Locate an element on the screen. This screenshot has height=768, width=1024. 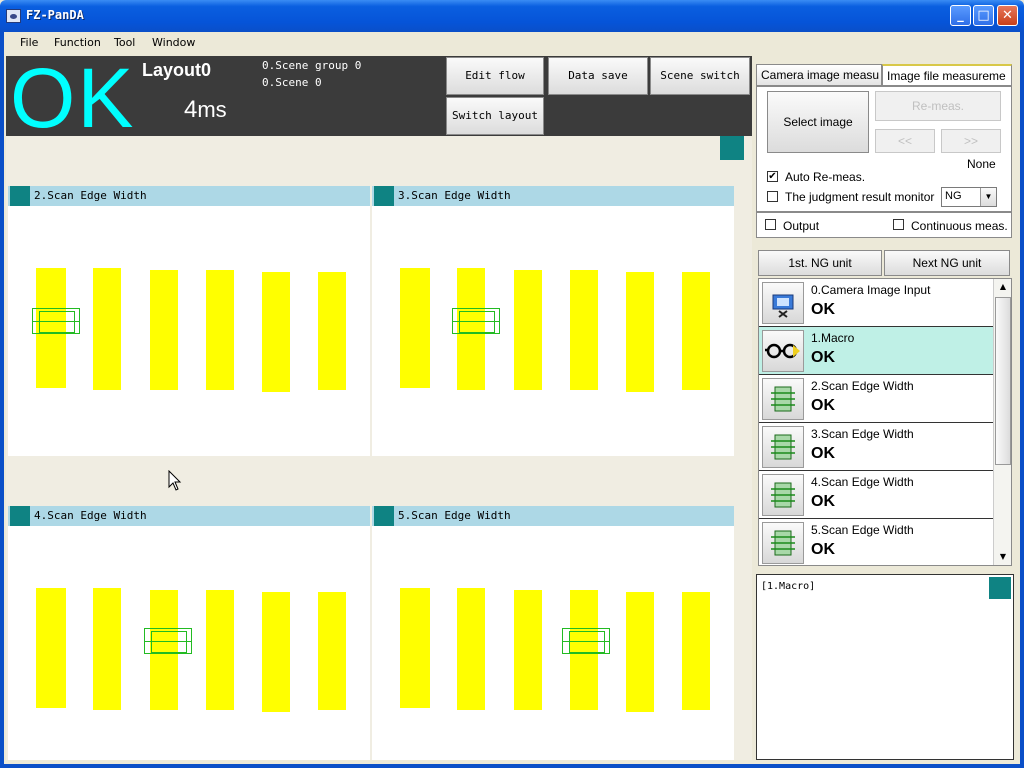
scroll-up-icon: ▲ is located at coordinates (1003, 287).